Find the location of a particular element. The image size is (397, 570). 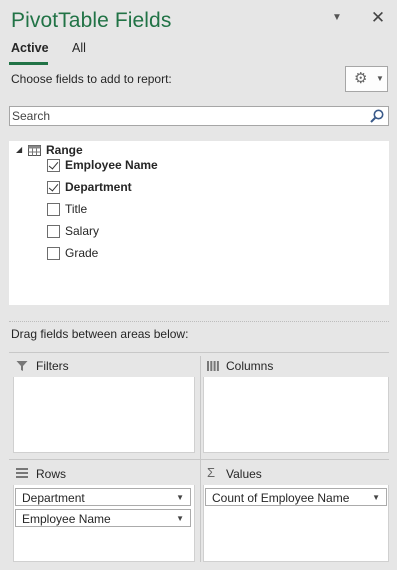

pill-label: Department is located at coordinates (53, 498).